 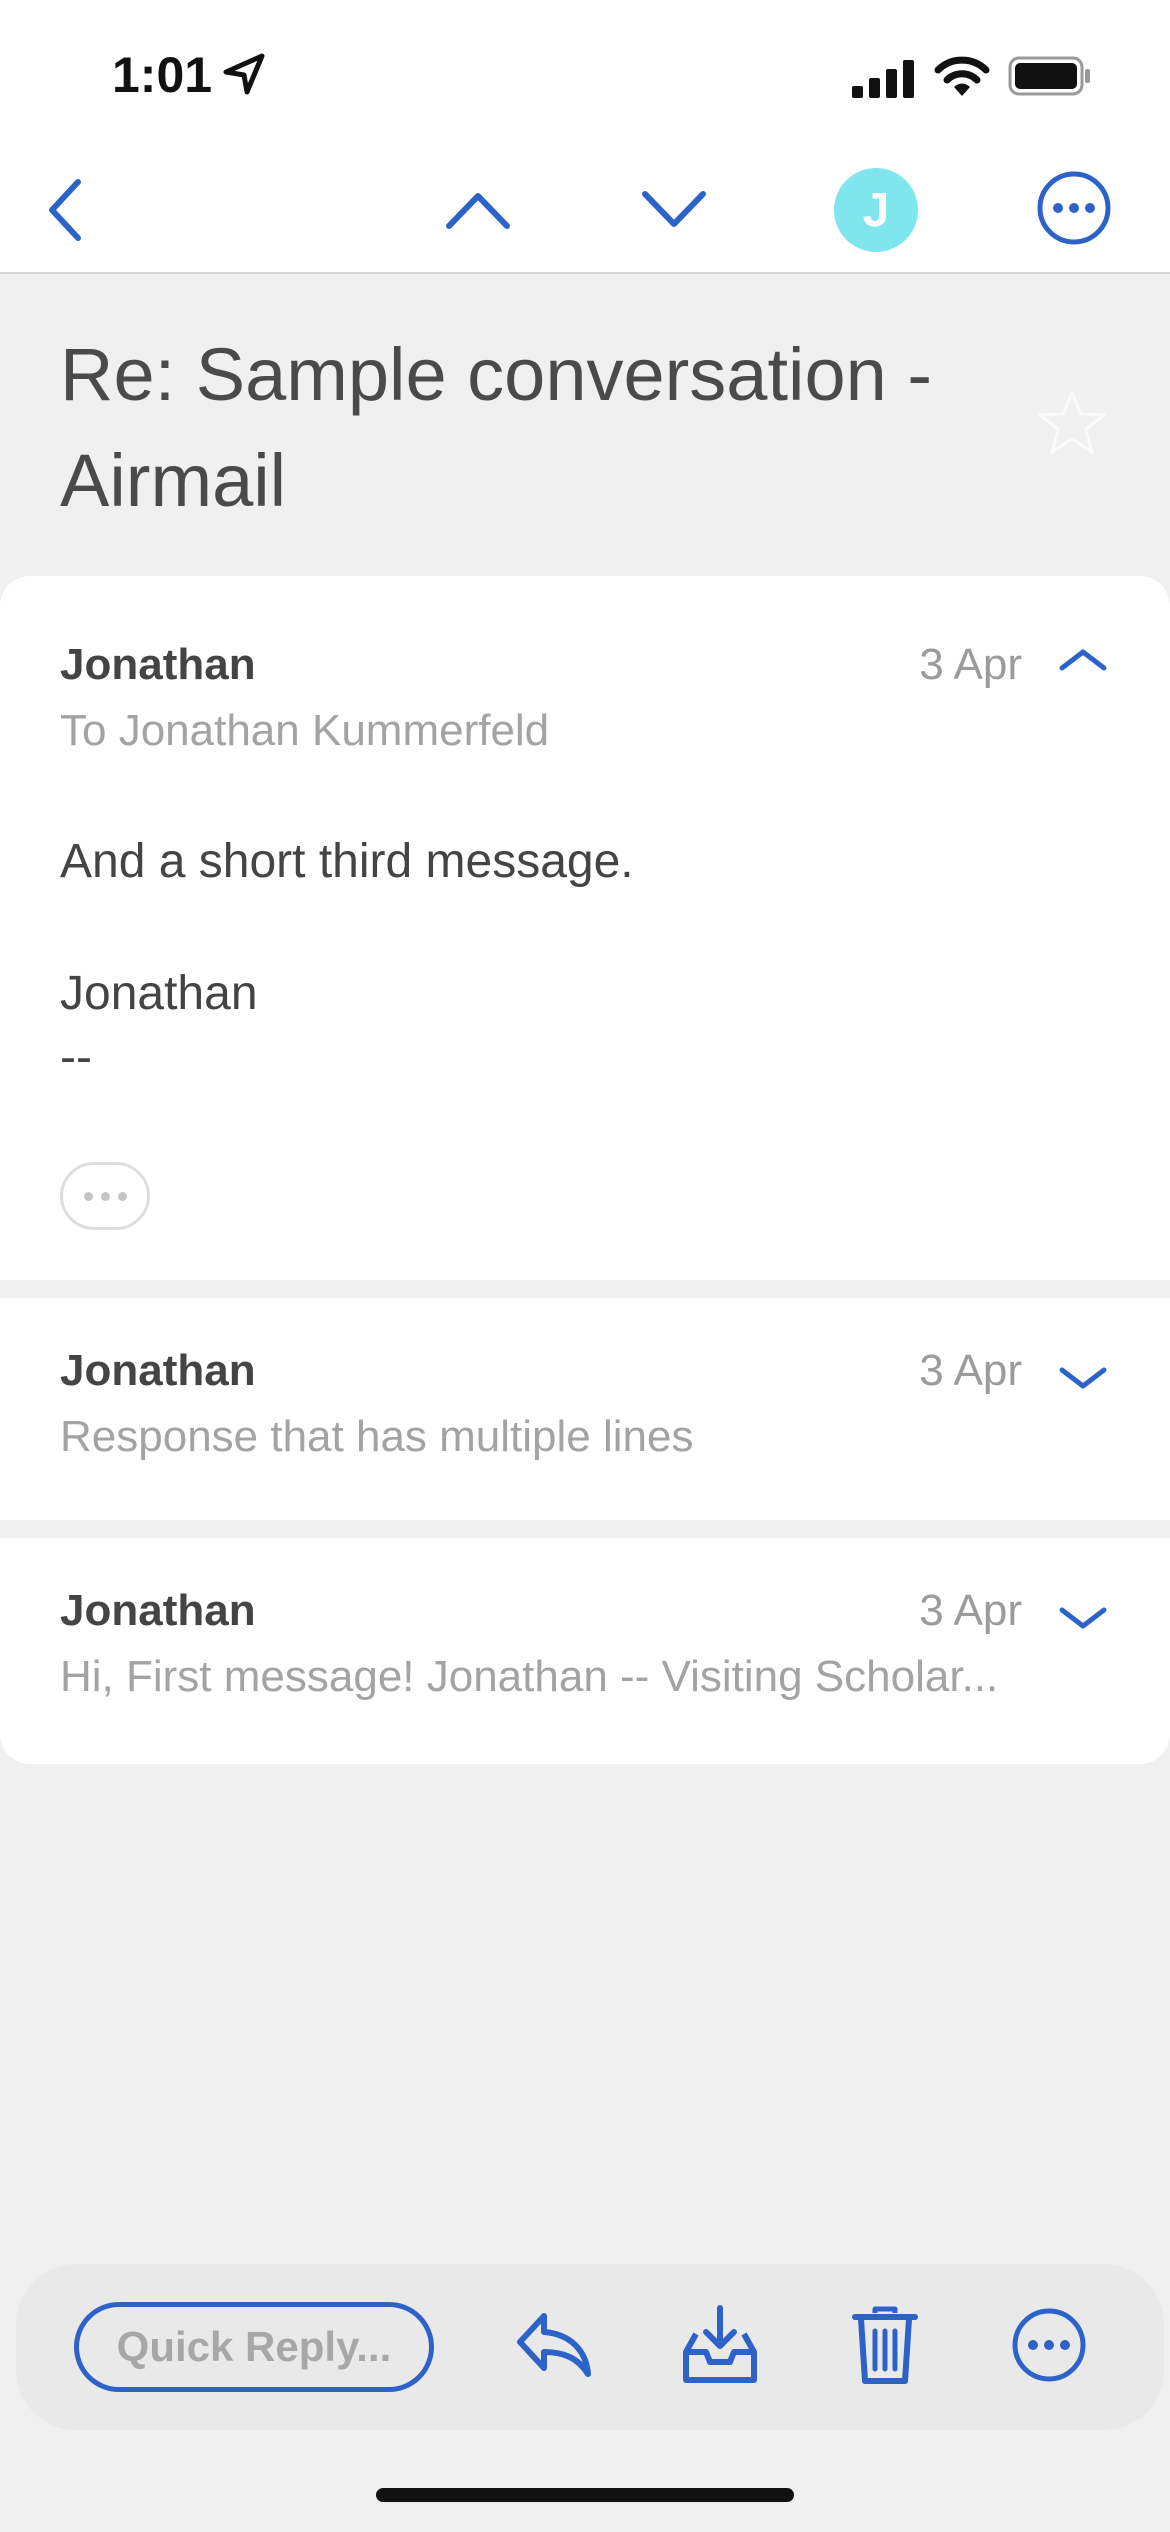 I want to click on message-body-line: And a short third message., so click(x=347, y=861).